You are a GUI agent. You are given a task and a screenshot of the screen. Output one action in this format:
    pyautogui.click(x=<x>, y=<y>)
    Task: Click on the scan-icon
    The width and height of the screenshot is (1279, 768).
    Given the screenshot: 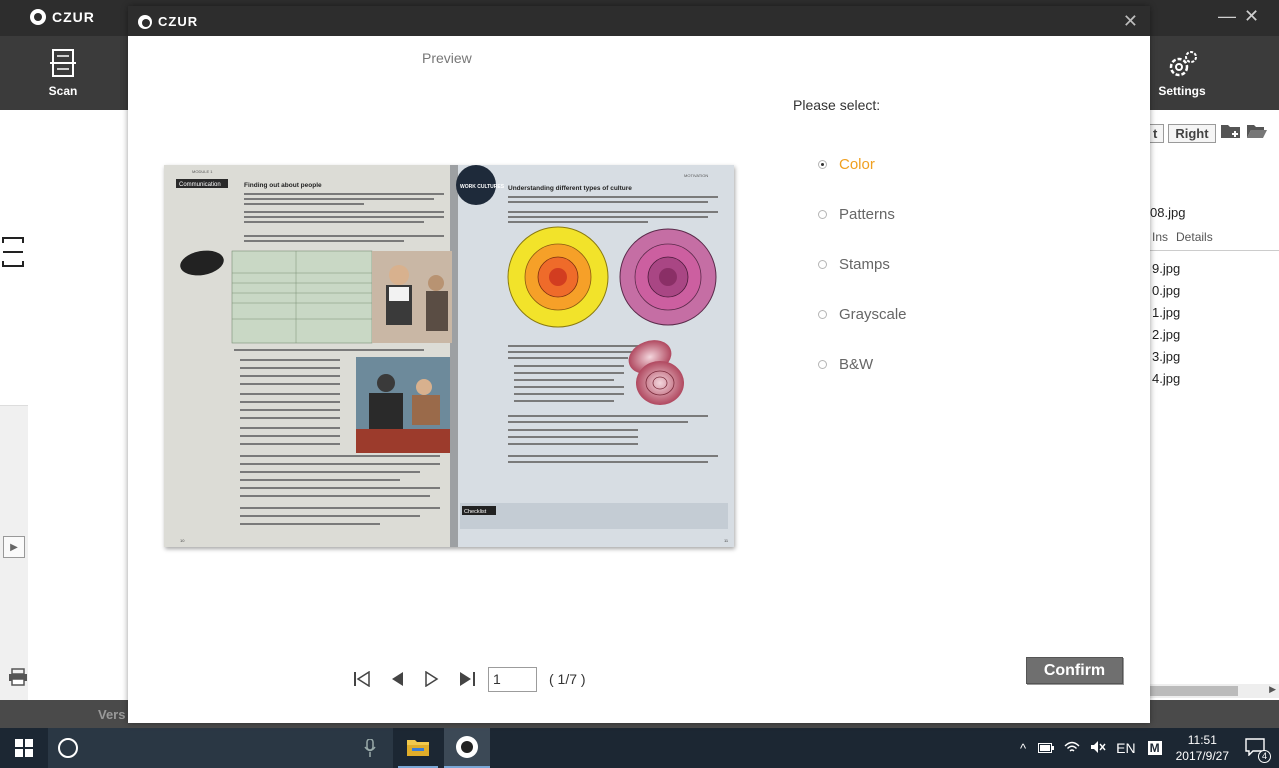 What is the action you would take?
    pyautogui.click(x=63, y=64)
    